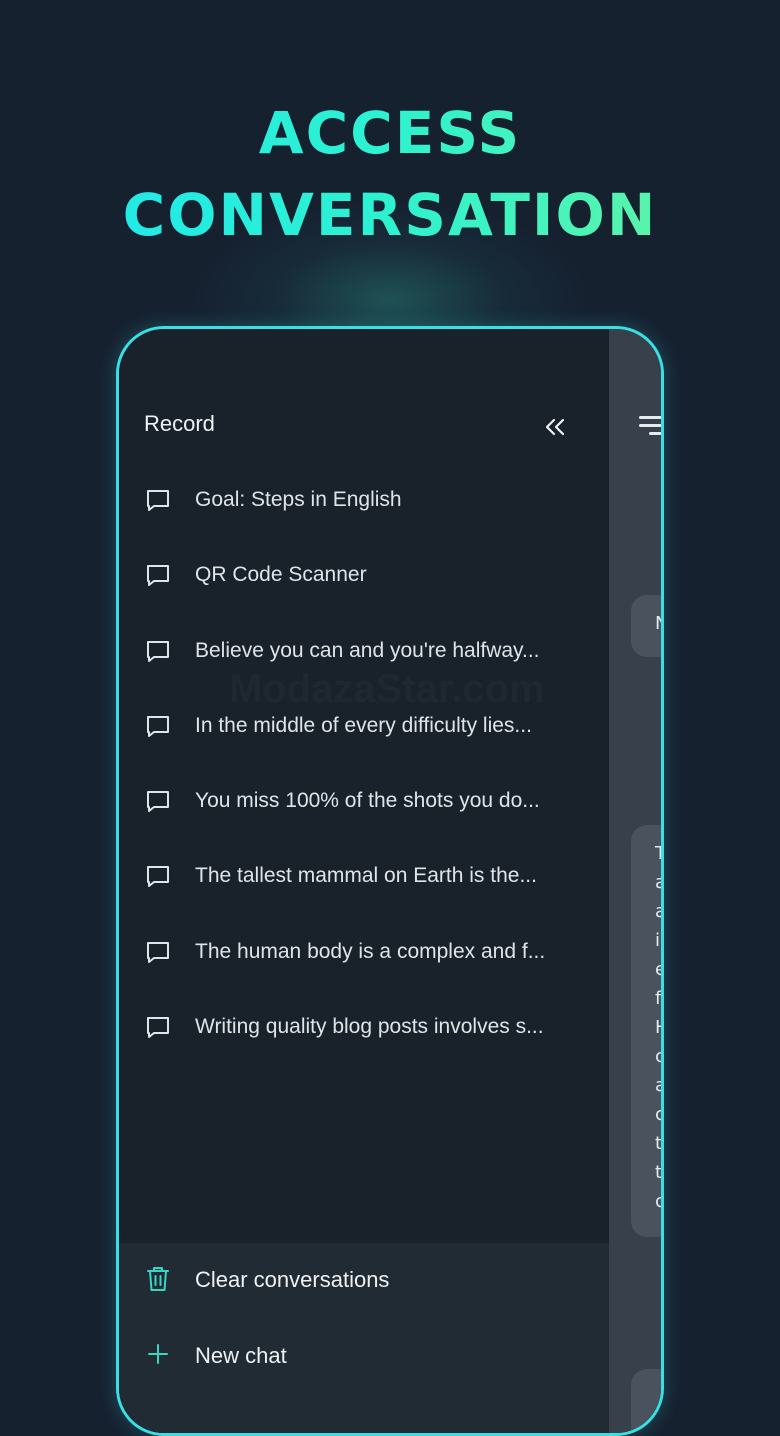 The image size is (780, 1436). I want to click on conversation-item: Goal: Steps in English, so click(364, 499).